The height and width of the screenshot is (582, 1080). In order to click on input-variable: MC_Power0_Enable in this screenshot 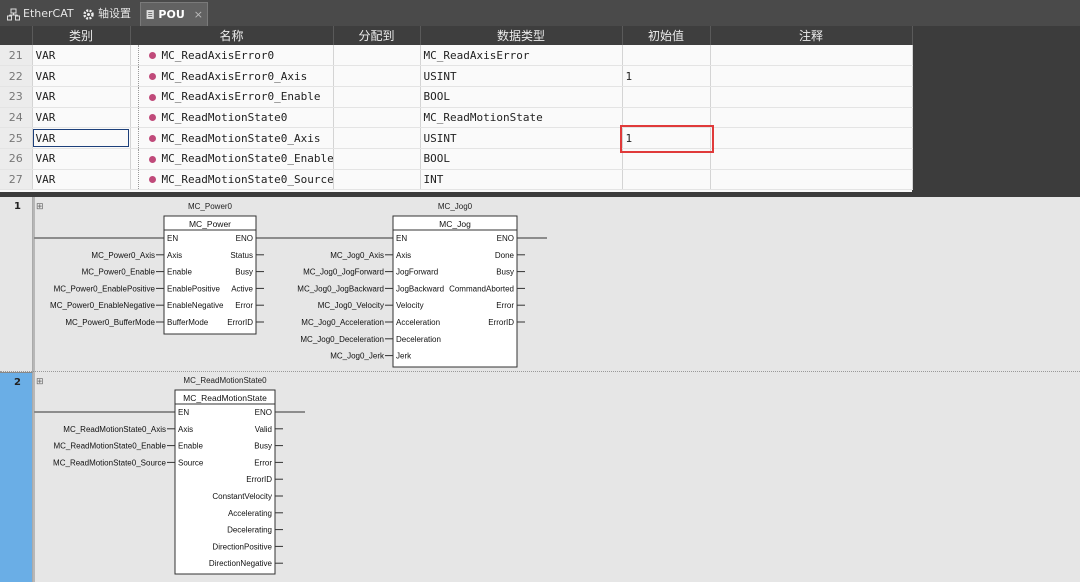, I will do `click(119, 272)`.